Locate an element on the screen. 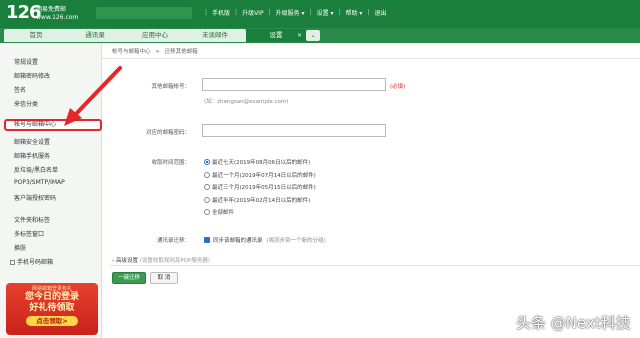 Image resolution: width=640 pixels, height=338 pixels. advanced-label: 高级设置 is located at coordinates (127, 261).